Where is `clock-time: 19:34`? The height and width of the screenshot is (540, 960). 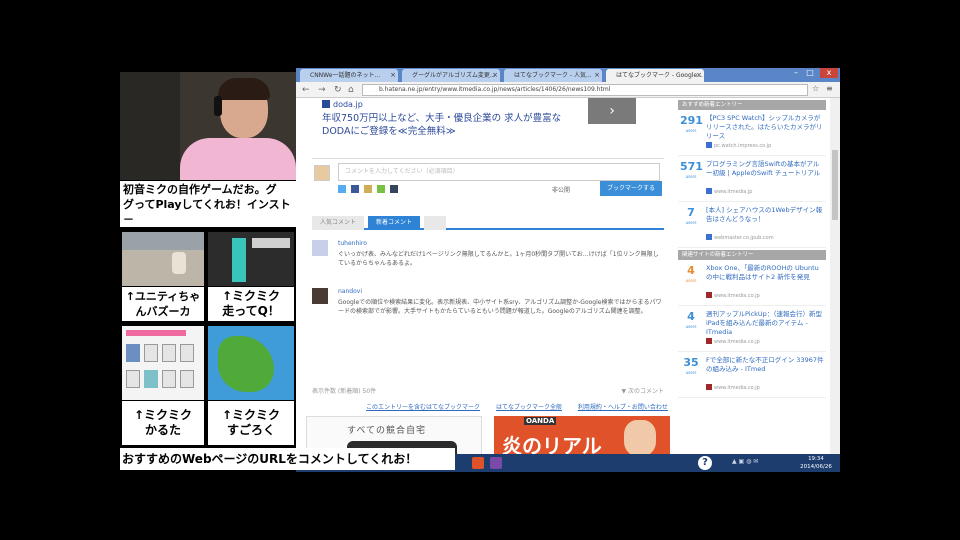
clock-time: 19:34 is located at coordinates (816, 459).